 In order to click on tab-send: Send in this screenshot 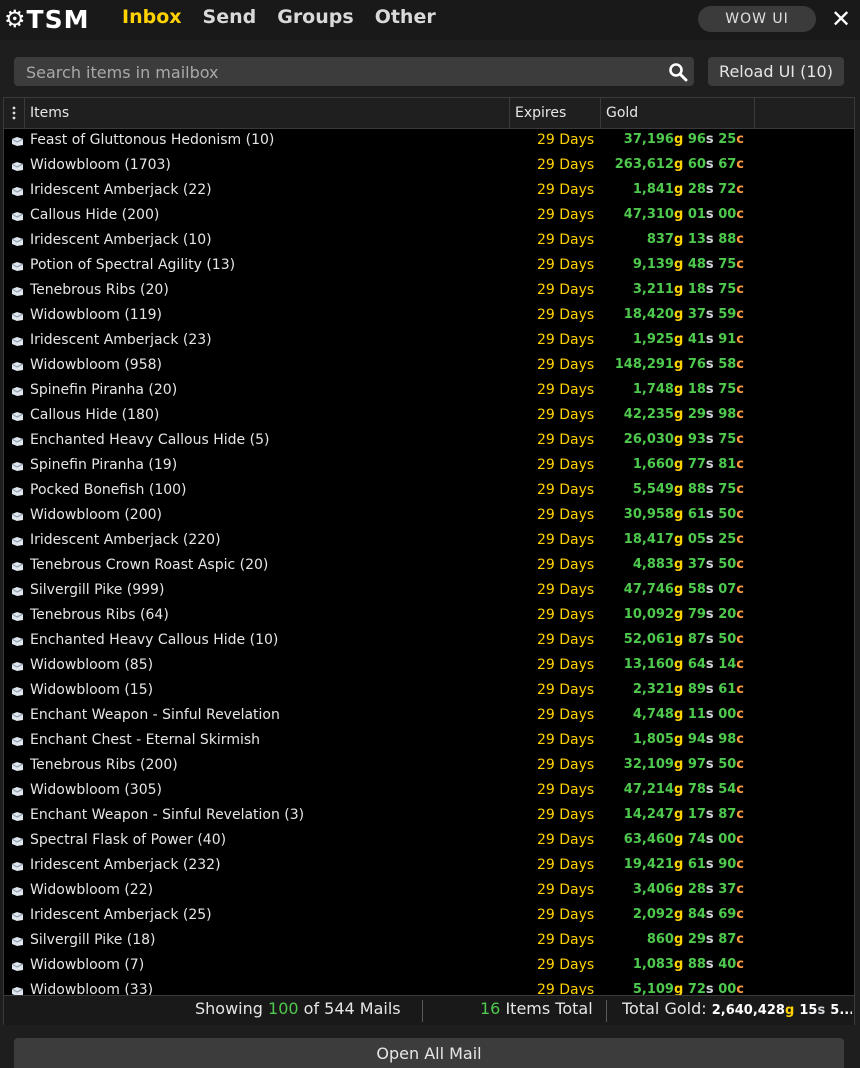, I will do `click(230, 17)`.